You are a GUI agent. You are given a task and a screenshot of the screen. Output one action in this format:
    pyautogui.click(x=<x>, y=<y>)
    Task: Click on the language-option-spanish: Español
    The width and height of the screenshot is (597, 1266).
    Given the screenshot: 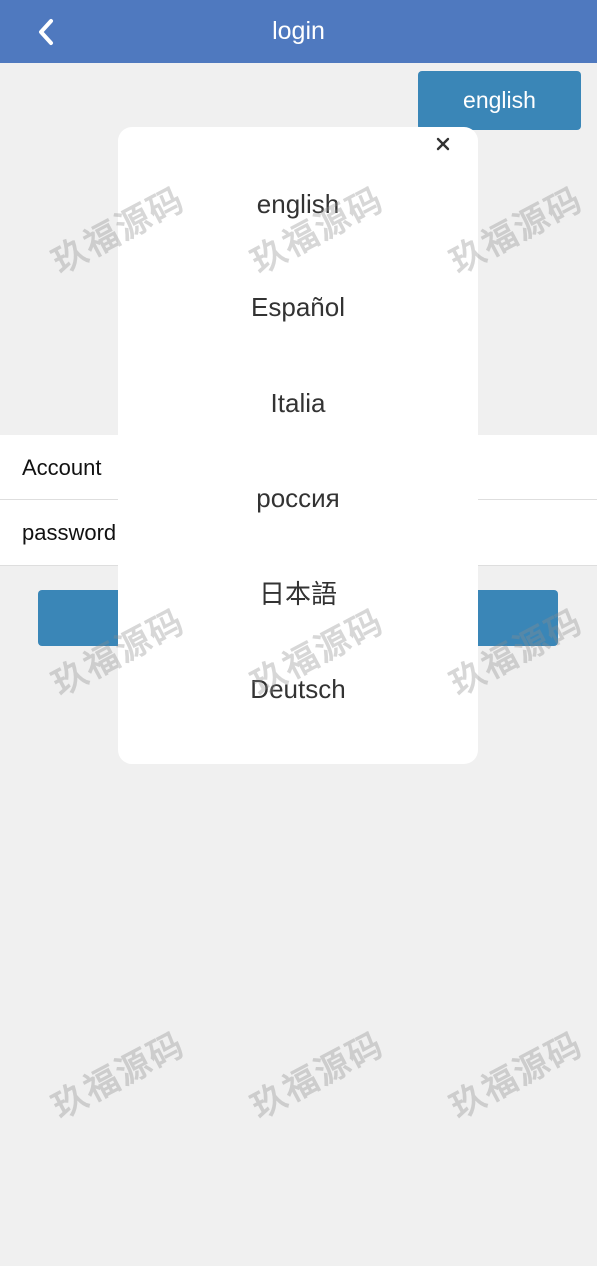 What is the action you would take?
    pyautogui.click(x=298, y=307)
    